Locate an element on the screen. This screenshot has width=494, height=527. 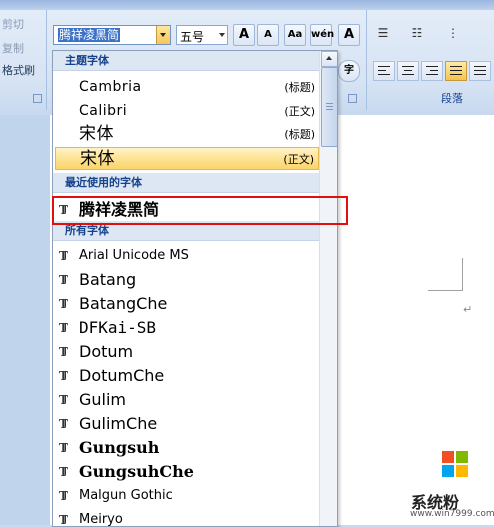
margin-corner-mark is located at coordinates (445, 274).